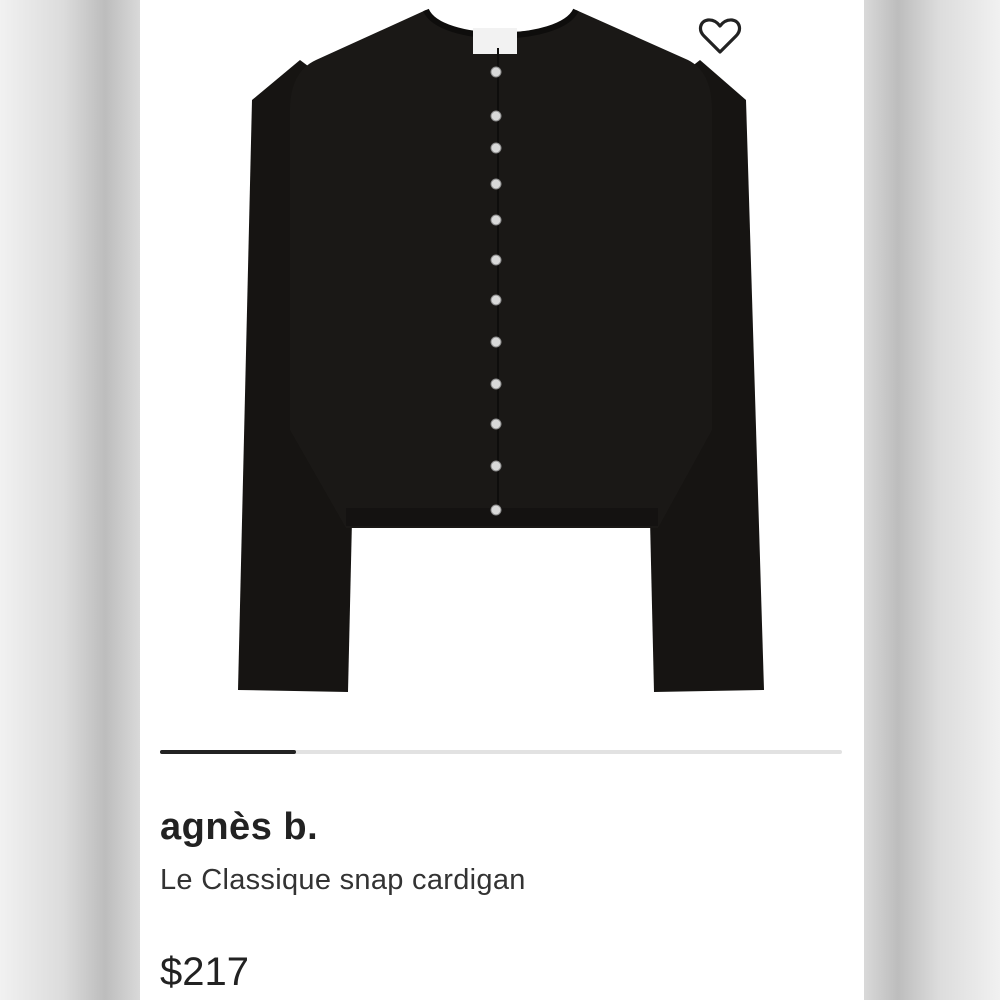 The image size is (1000, 1000). I want to click on right-background-blur, so click(932, 500).